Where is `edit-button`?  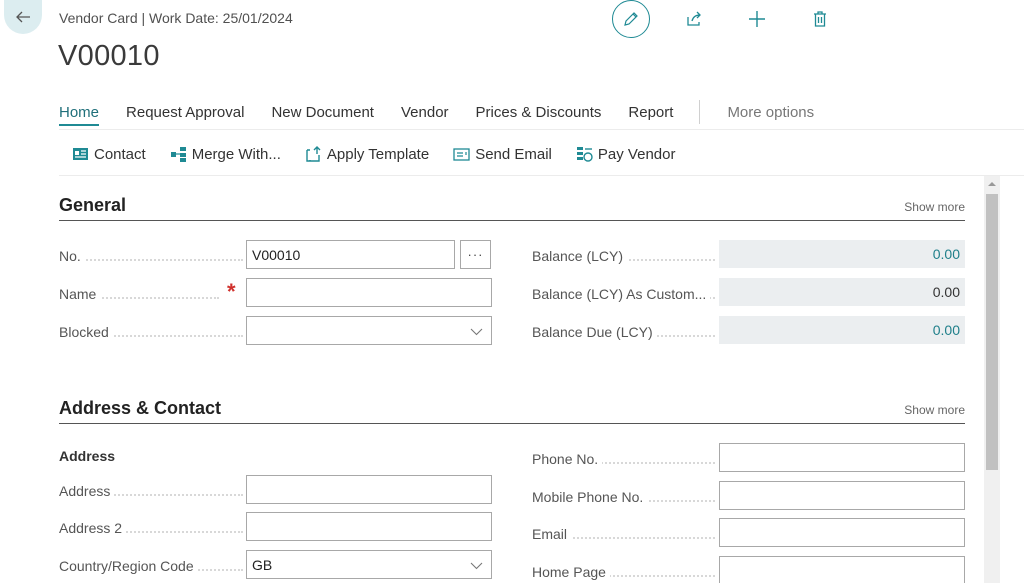 edit-button is located at coordinates (631, 19).